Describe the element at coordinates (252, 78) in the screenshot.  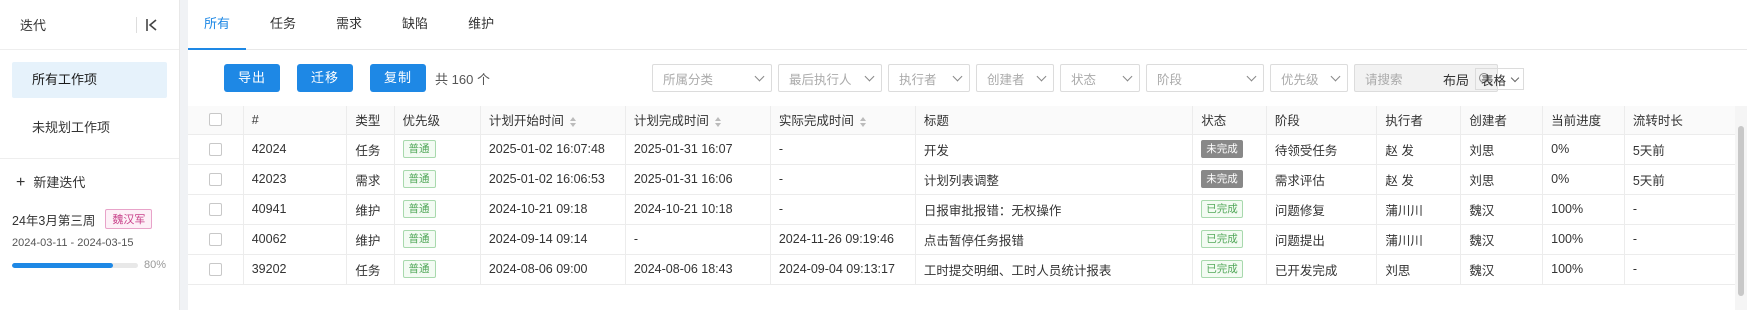
I see `export-button: 导出` at that location.